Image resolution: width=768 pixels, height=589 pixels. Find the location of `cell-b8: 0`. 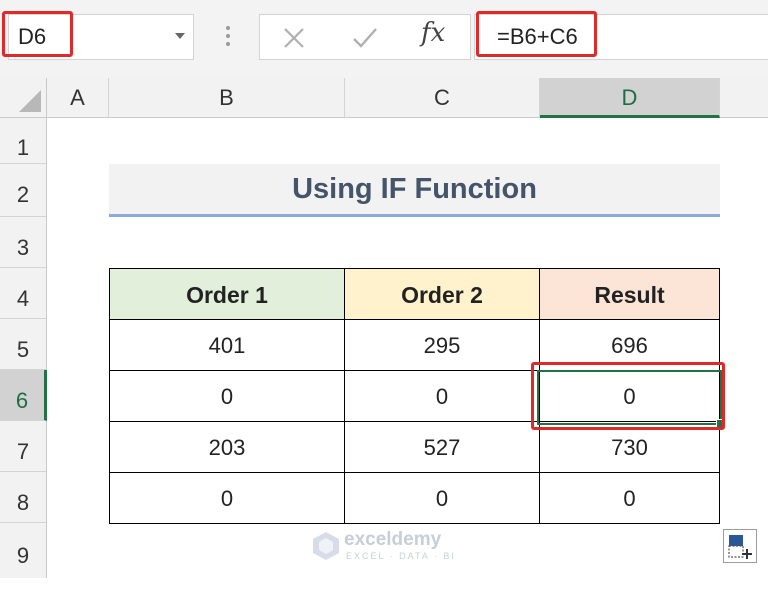

cell-b8: 0 is located at coordinates (227, 498).